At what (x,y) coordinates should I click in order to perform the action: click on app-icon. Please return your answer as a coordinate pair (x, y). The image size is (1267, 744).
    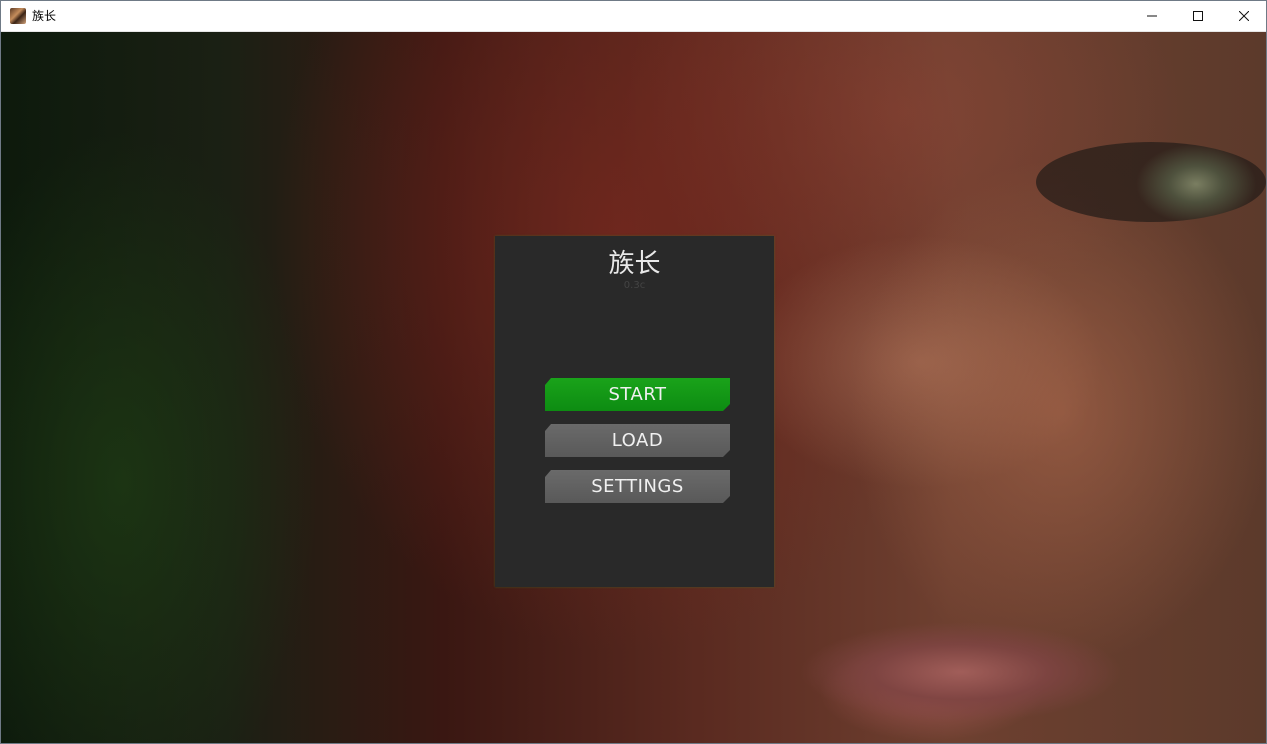
    Looking at the image, I should click on (18, 16).